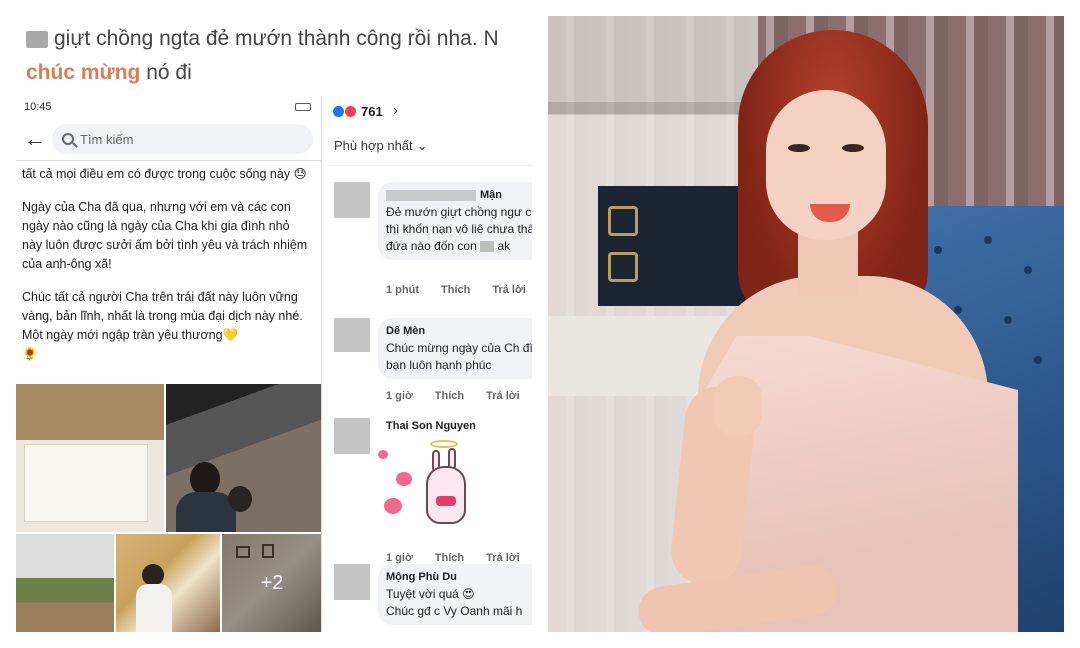 This screenshot has height=648, width=1080. Describe the element at coordinates (444, 444) in the screenshot. I see `sticker-halo` at that location.